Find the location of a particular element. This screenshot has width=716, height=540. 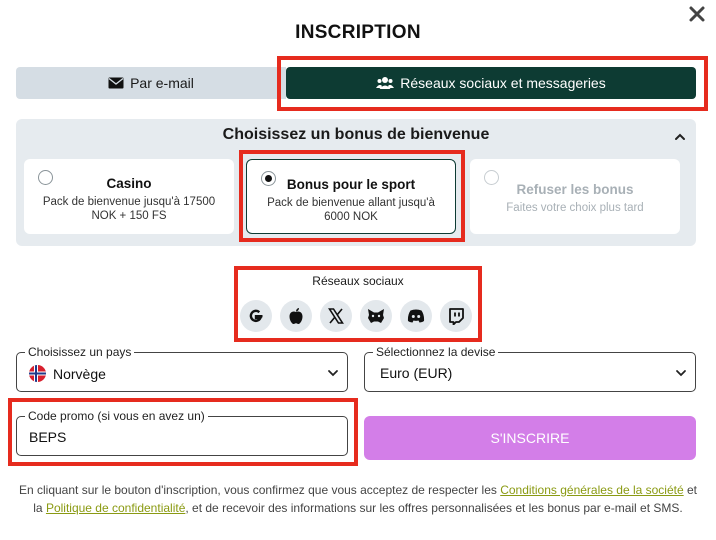

tab-email-label: Par e-mail is located at coordinates (162, 83).